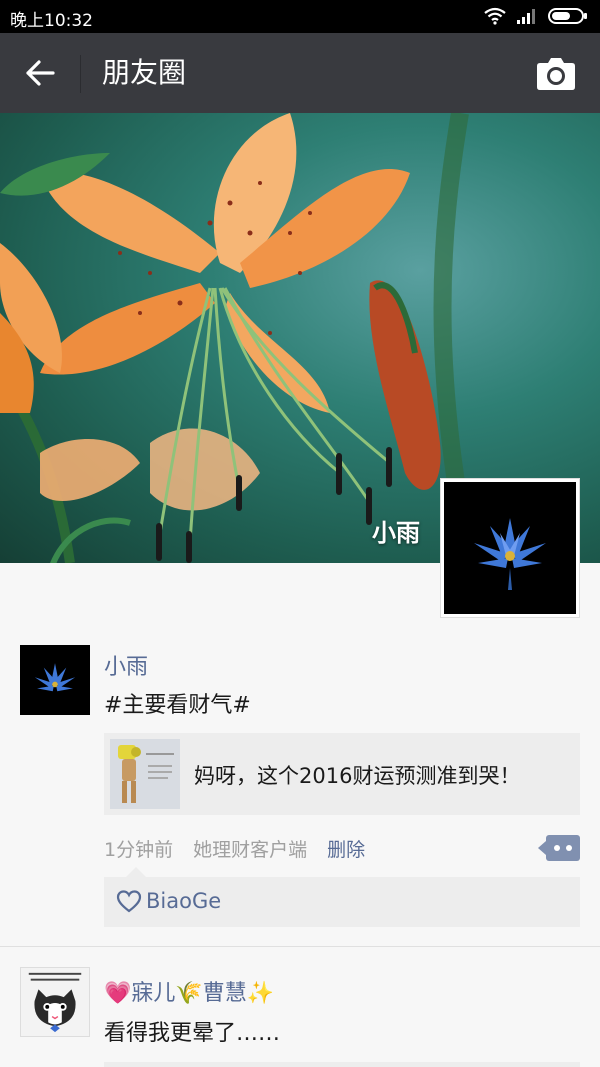 This screenshot has width=600, height=1067. What do you see at coordinates (177, 705) in the screenshot?
I see `post-text: #主要看财气#` at bounding box center [177, 705].